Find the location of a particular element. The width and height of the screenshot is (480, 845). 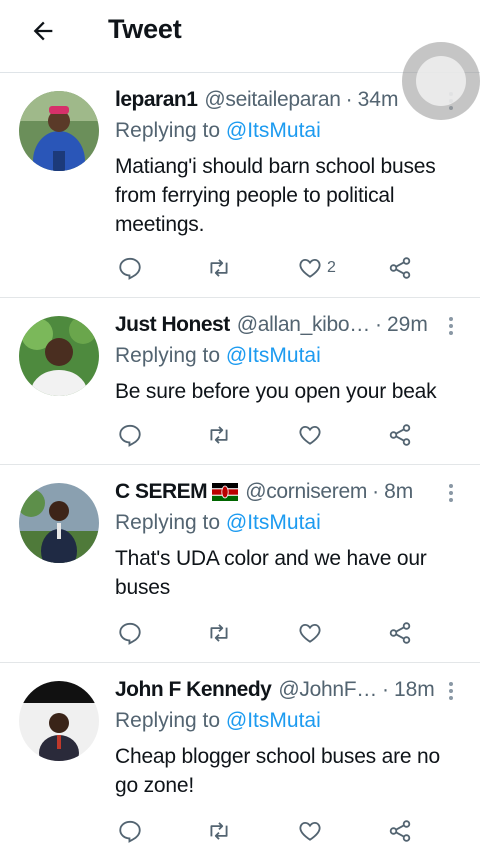

author-name: leparan1 is located at coordinates (156, 100).